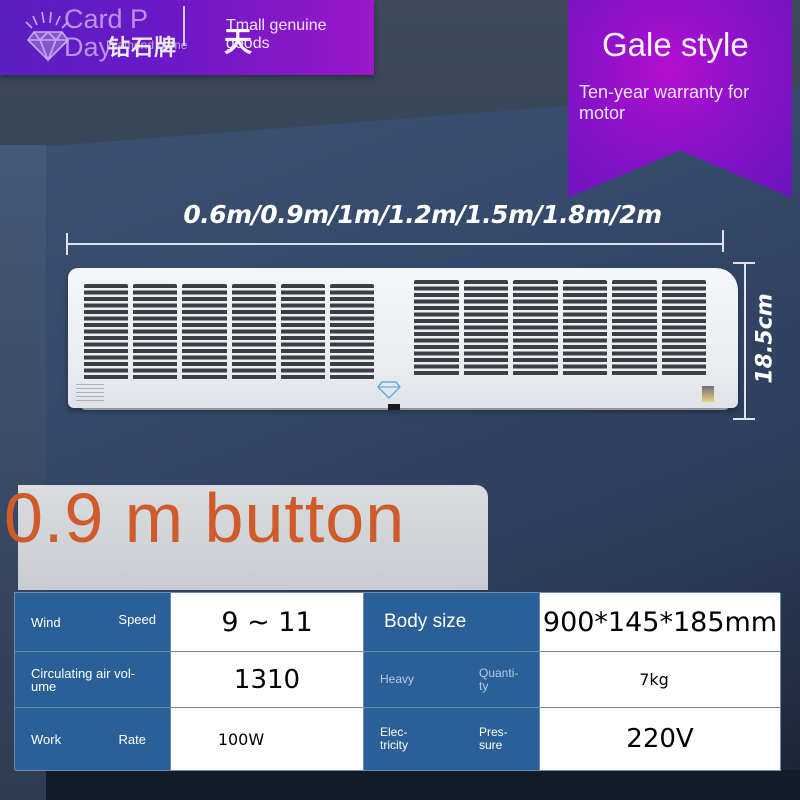 The height and width of the screenshot is (800, 800). I want to click on height-tick-top, so click(744, 263).